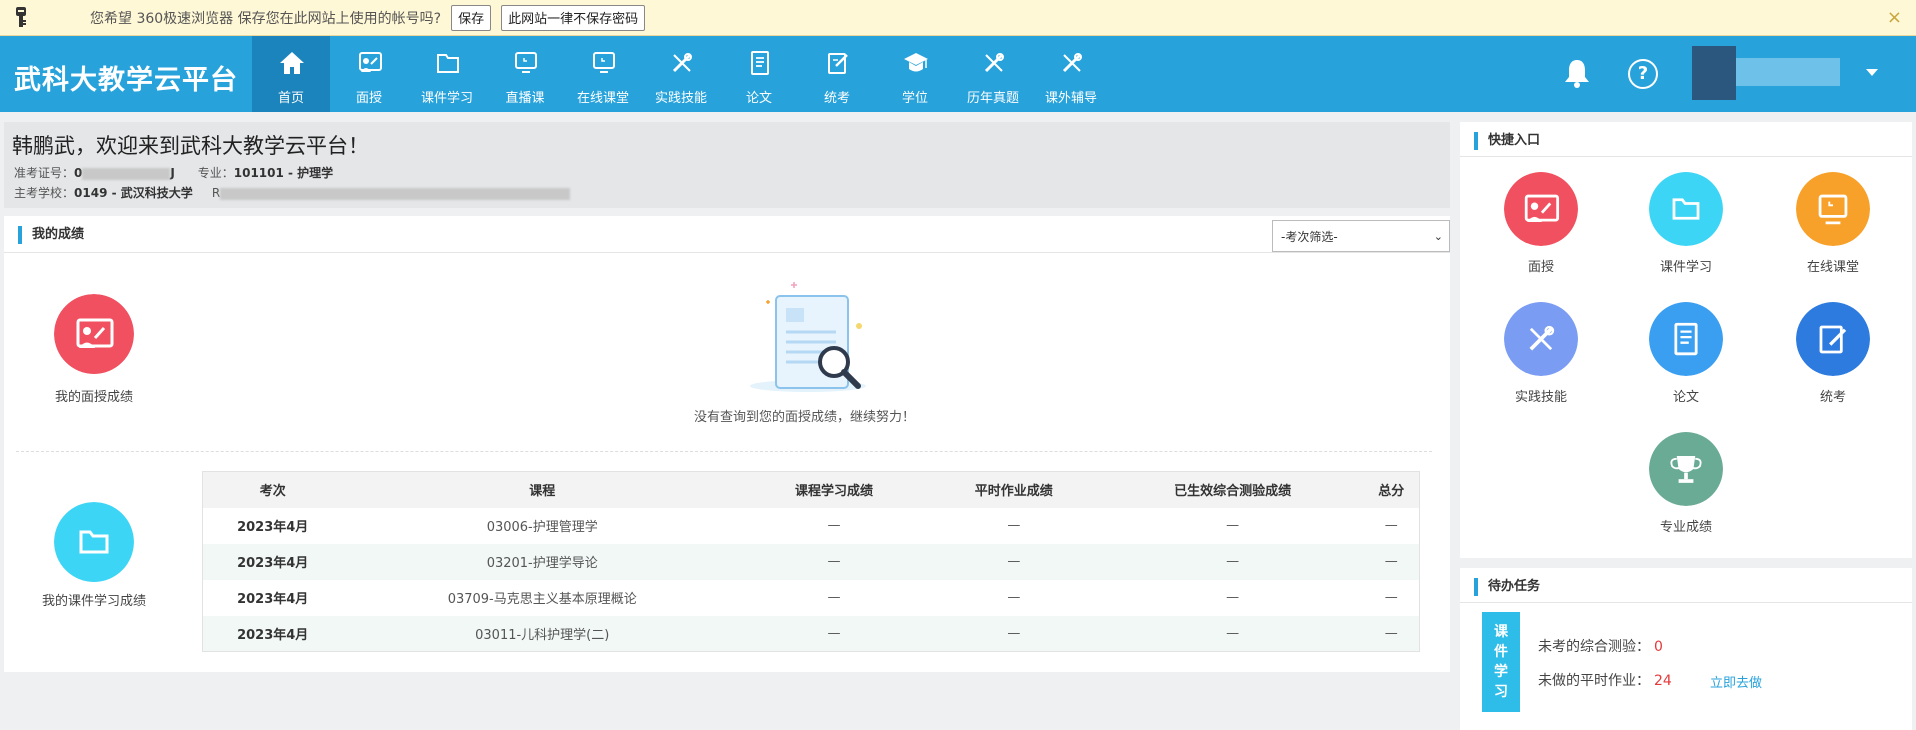  I want to click on welcome-title: 韩鹏武，欢迎来到武科大教学云平台！, so click(190, 146).